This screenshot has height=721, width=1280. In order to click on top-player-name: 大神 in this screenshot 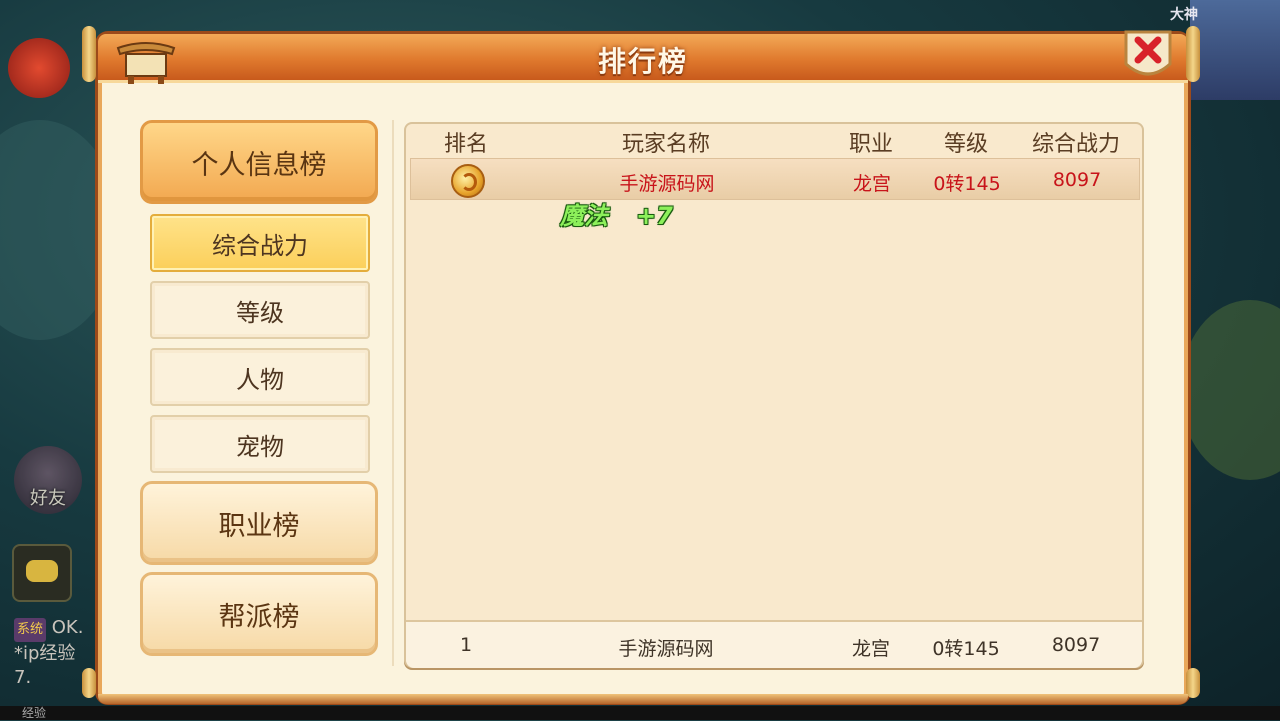, I will do `click(1184, 15)`.